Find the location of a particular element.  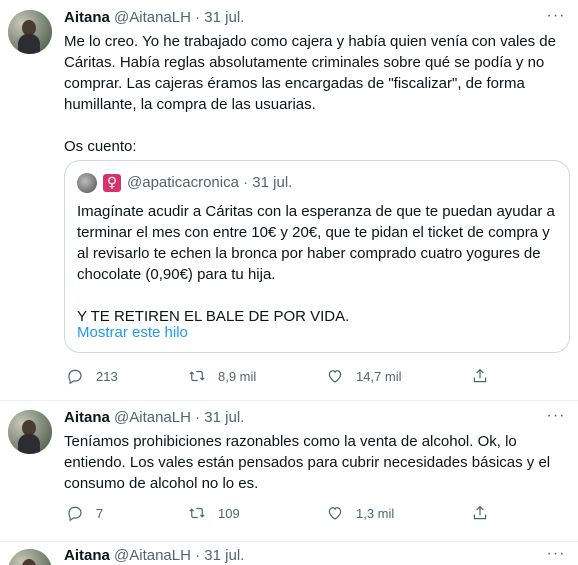

reply-count: 213 is located at coordinates (107, 376).